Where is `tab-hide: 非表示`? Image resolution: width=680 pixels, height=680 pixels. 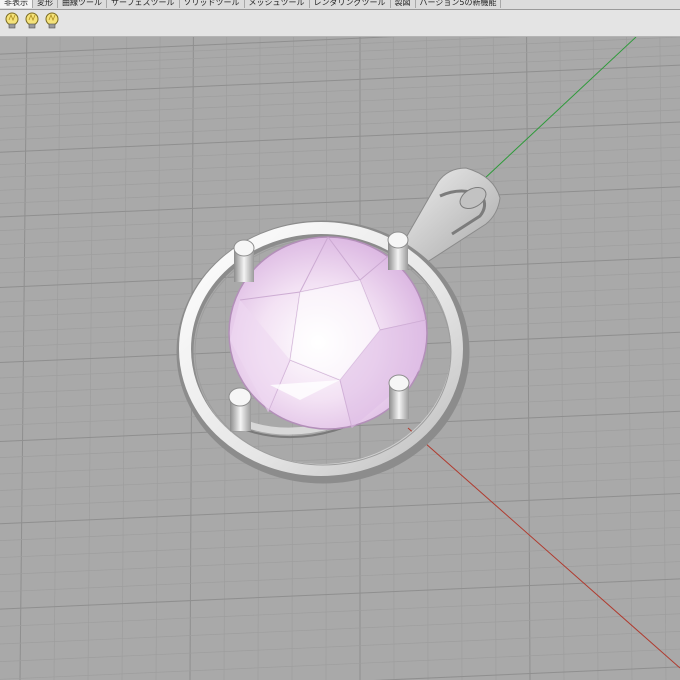
tab-hide: 非表示 is located at coordinates (16, 4).